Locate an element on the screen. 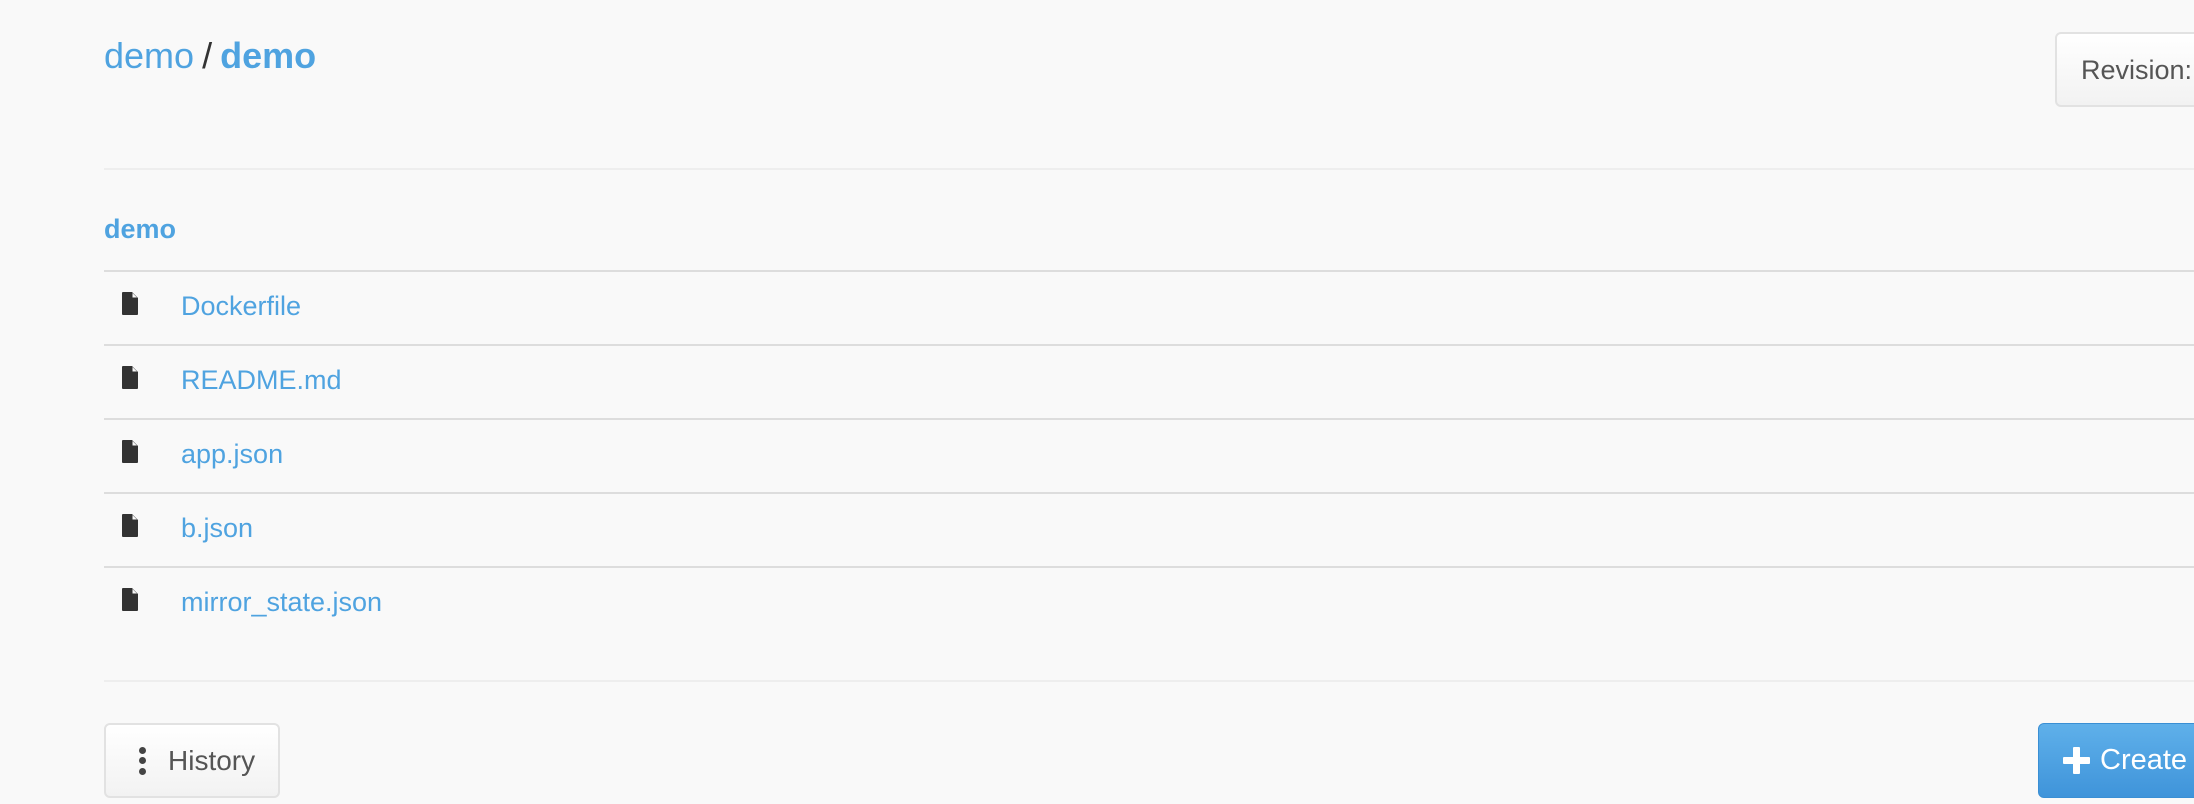 The height and width of the screenshot is (804, 2194). footer-divider is located at coordinates (1149, 681).